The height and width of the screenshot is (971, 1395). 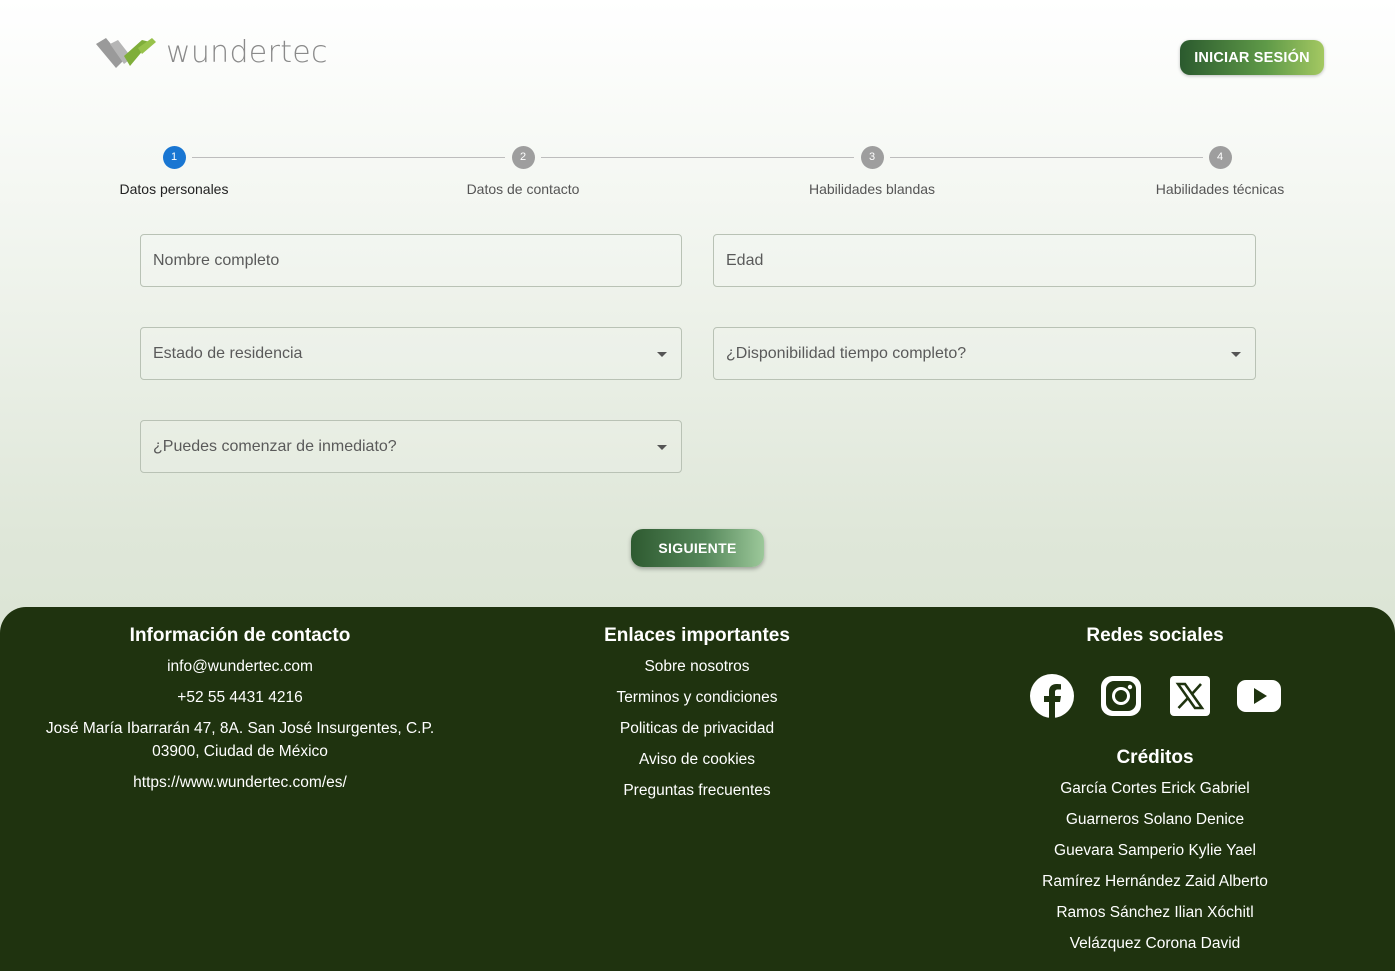 What do you see at coordinates (1190, 696) in the screenshot?
I see `x-icon` at bounding box center [1190, 696].